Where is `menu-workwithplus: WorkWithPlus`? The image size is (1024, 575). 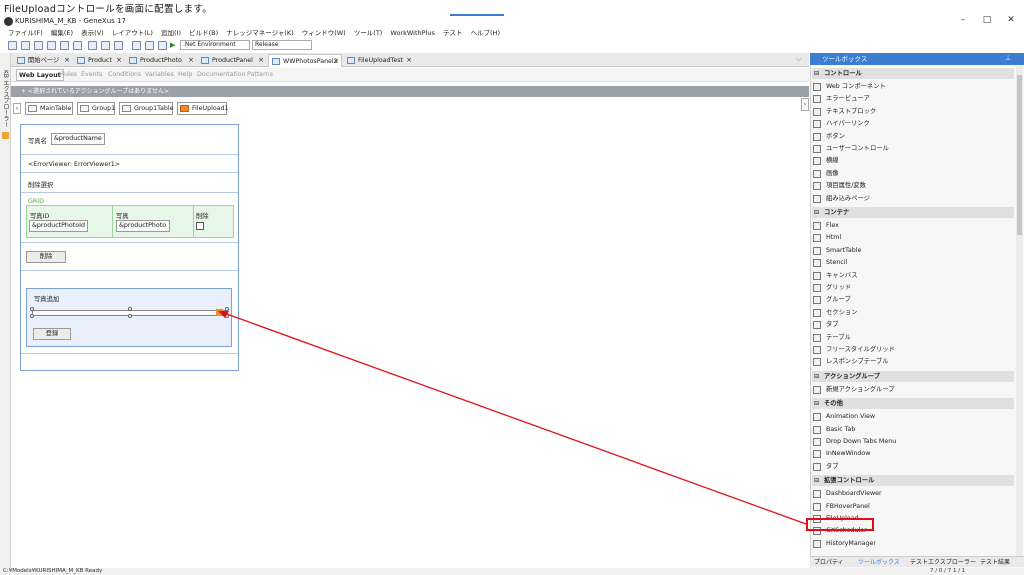
menu-workwithplus: WorkWithPlus is located at coordinates (412, 33).